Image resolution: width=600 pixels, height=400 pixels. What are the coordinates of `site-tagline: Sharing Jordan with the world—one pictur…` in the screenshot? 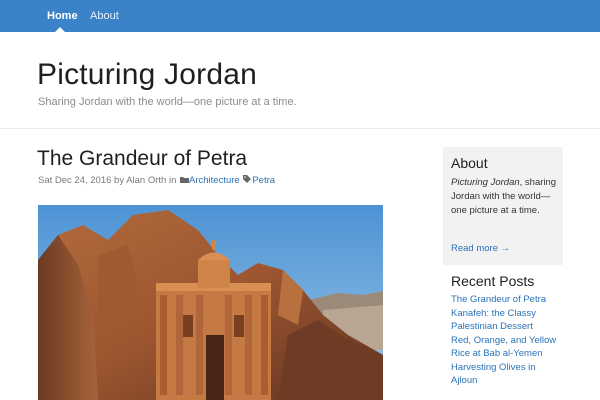 It's located at (167, 102).